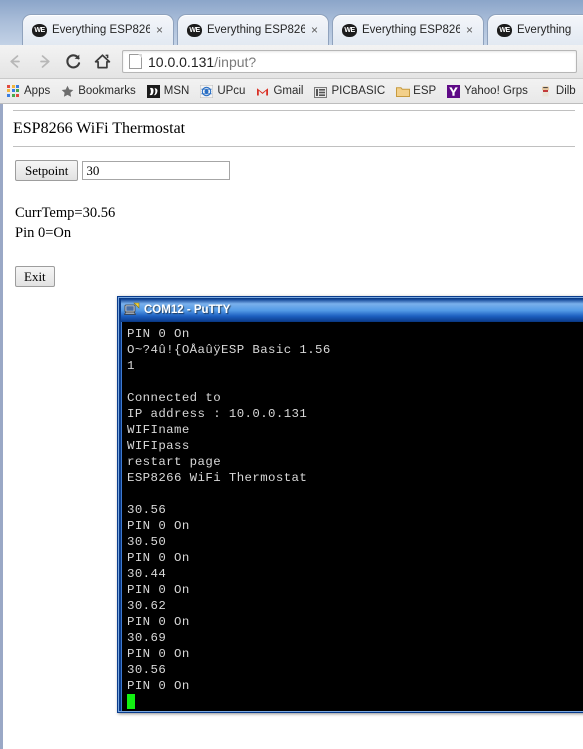  Describe the element at coordinates (454, 91) in the screenshot. I see `yahoo-y-icon` at that location.